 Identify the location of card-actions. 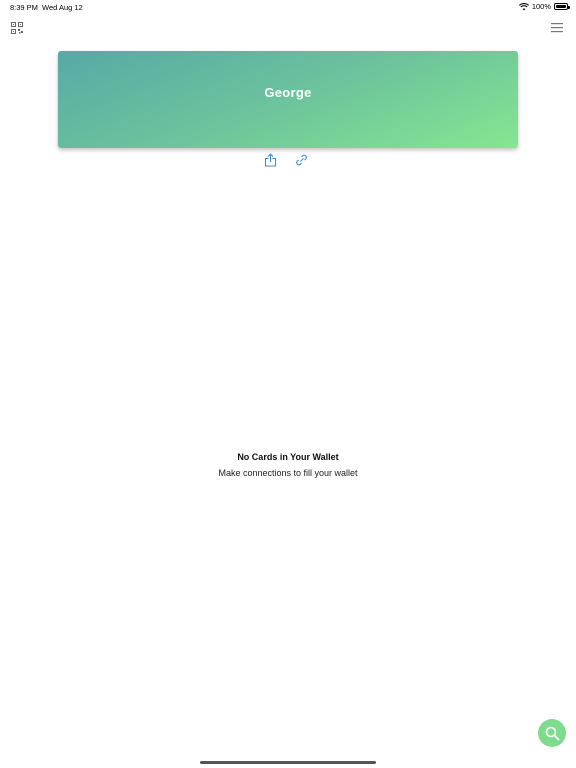
(286, 160).